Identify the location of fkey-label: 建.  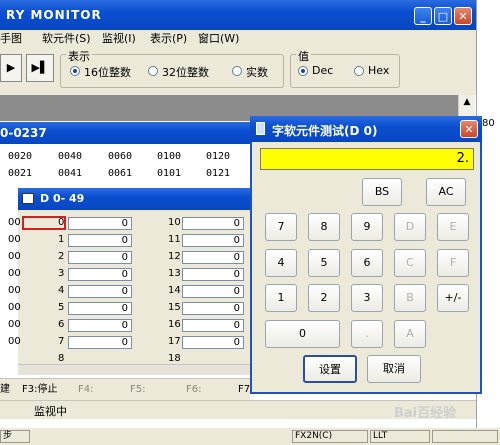
(5, 389).